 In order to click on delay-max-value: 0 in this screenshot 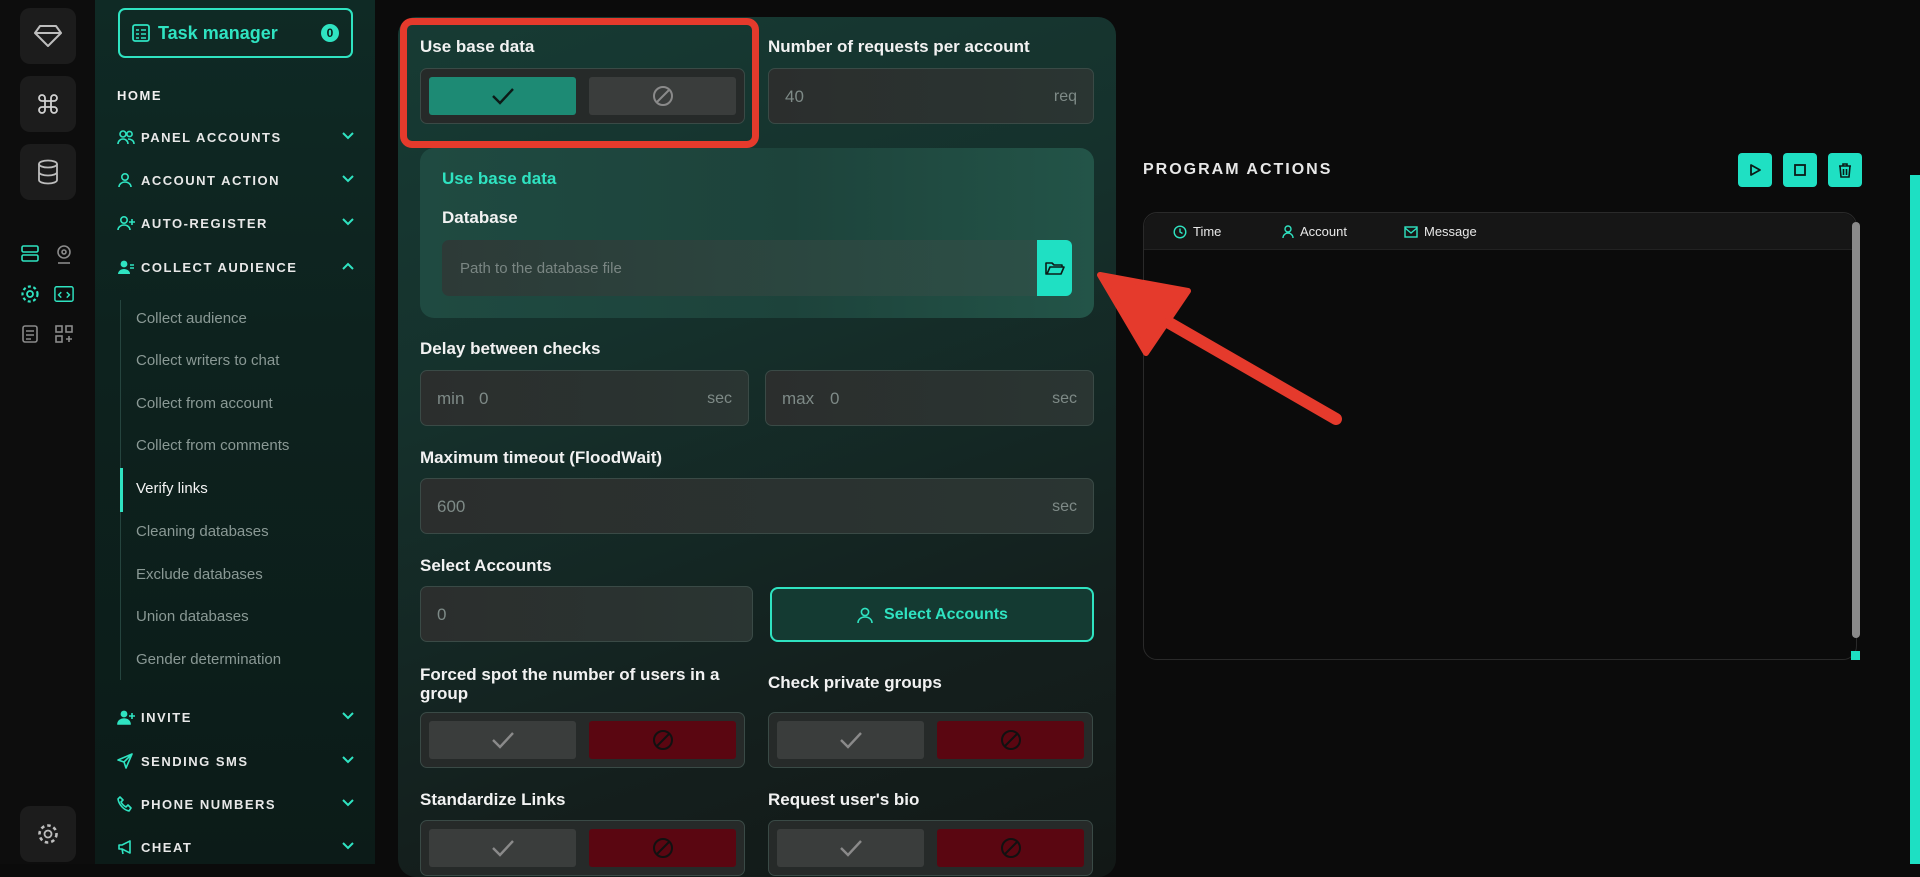, I will do `click(835, 398)`.